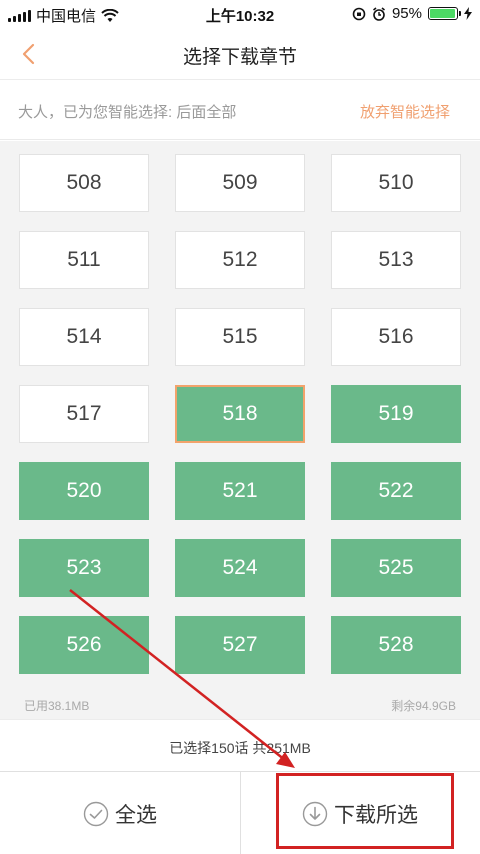 The height and width of the screenshot is (854, 480). What do you see at coordinates (239, 57) in the screenshot?
I see `page-title: 选择下载章节` at bounding box center [239, 57].